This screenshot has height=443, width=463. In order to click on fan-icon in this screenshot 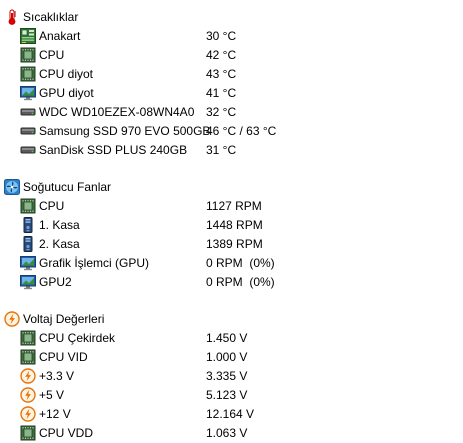, I will do `click(12, 187)`.